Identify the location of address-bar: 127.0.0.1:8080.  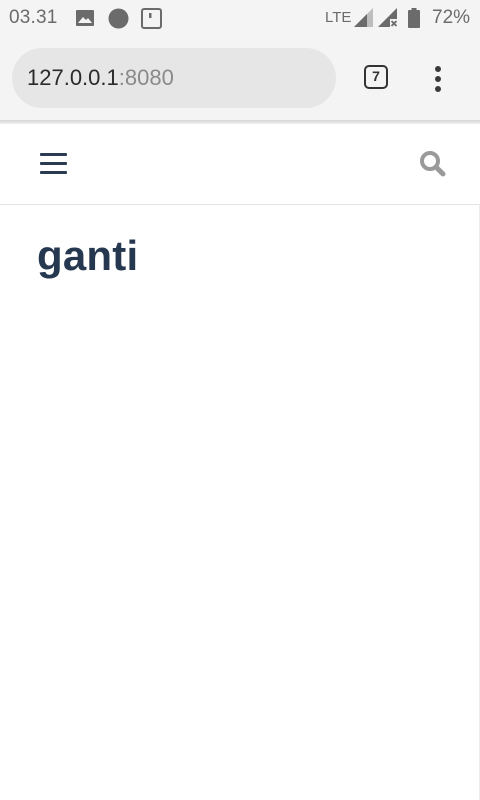
(174, 78).